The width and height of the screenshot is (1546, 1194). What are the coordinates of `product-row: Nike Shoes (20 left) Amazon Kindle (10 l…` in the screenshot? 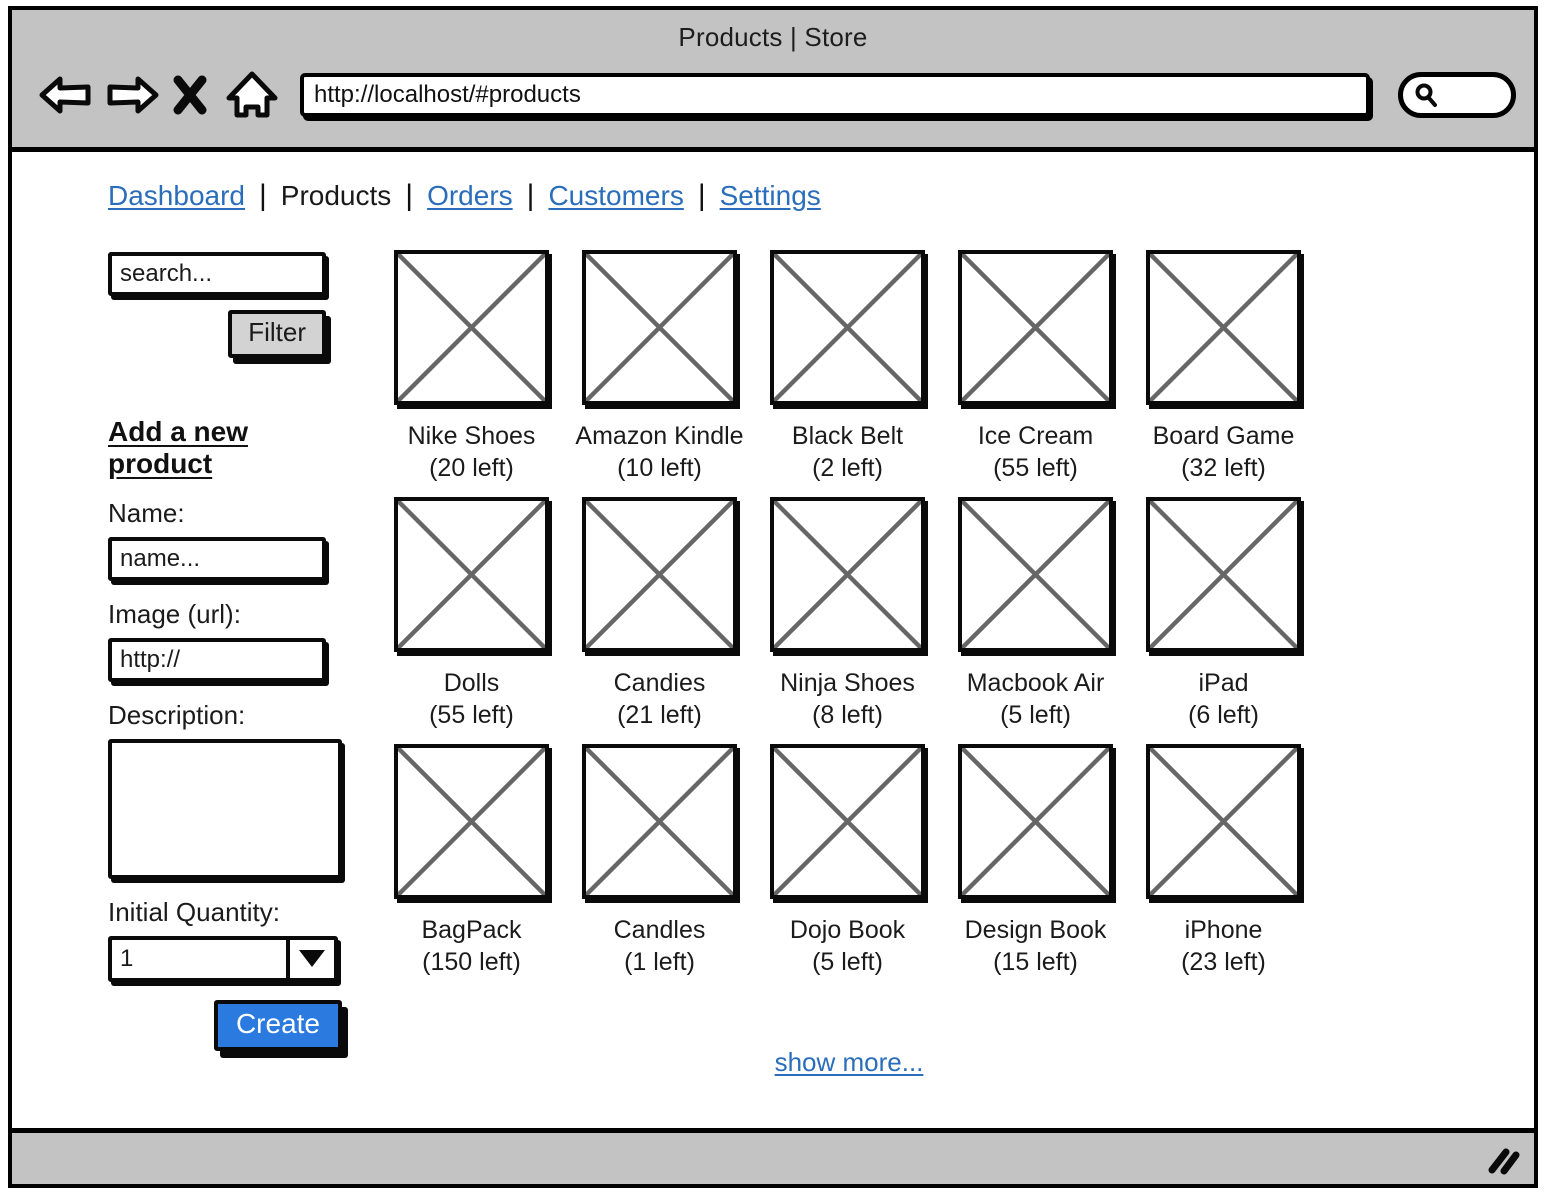 It's located at (849, 366).